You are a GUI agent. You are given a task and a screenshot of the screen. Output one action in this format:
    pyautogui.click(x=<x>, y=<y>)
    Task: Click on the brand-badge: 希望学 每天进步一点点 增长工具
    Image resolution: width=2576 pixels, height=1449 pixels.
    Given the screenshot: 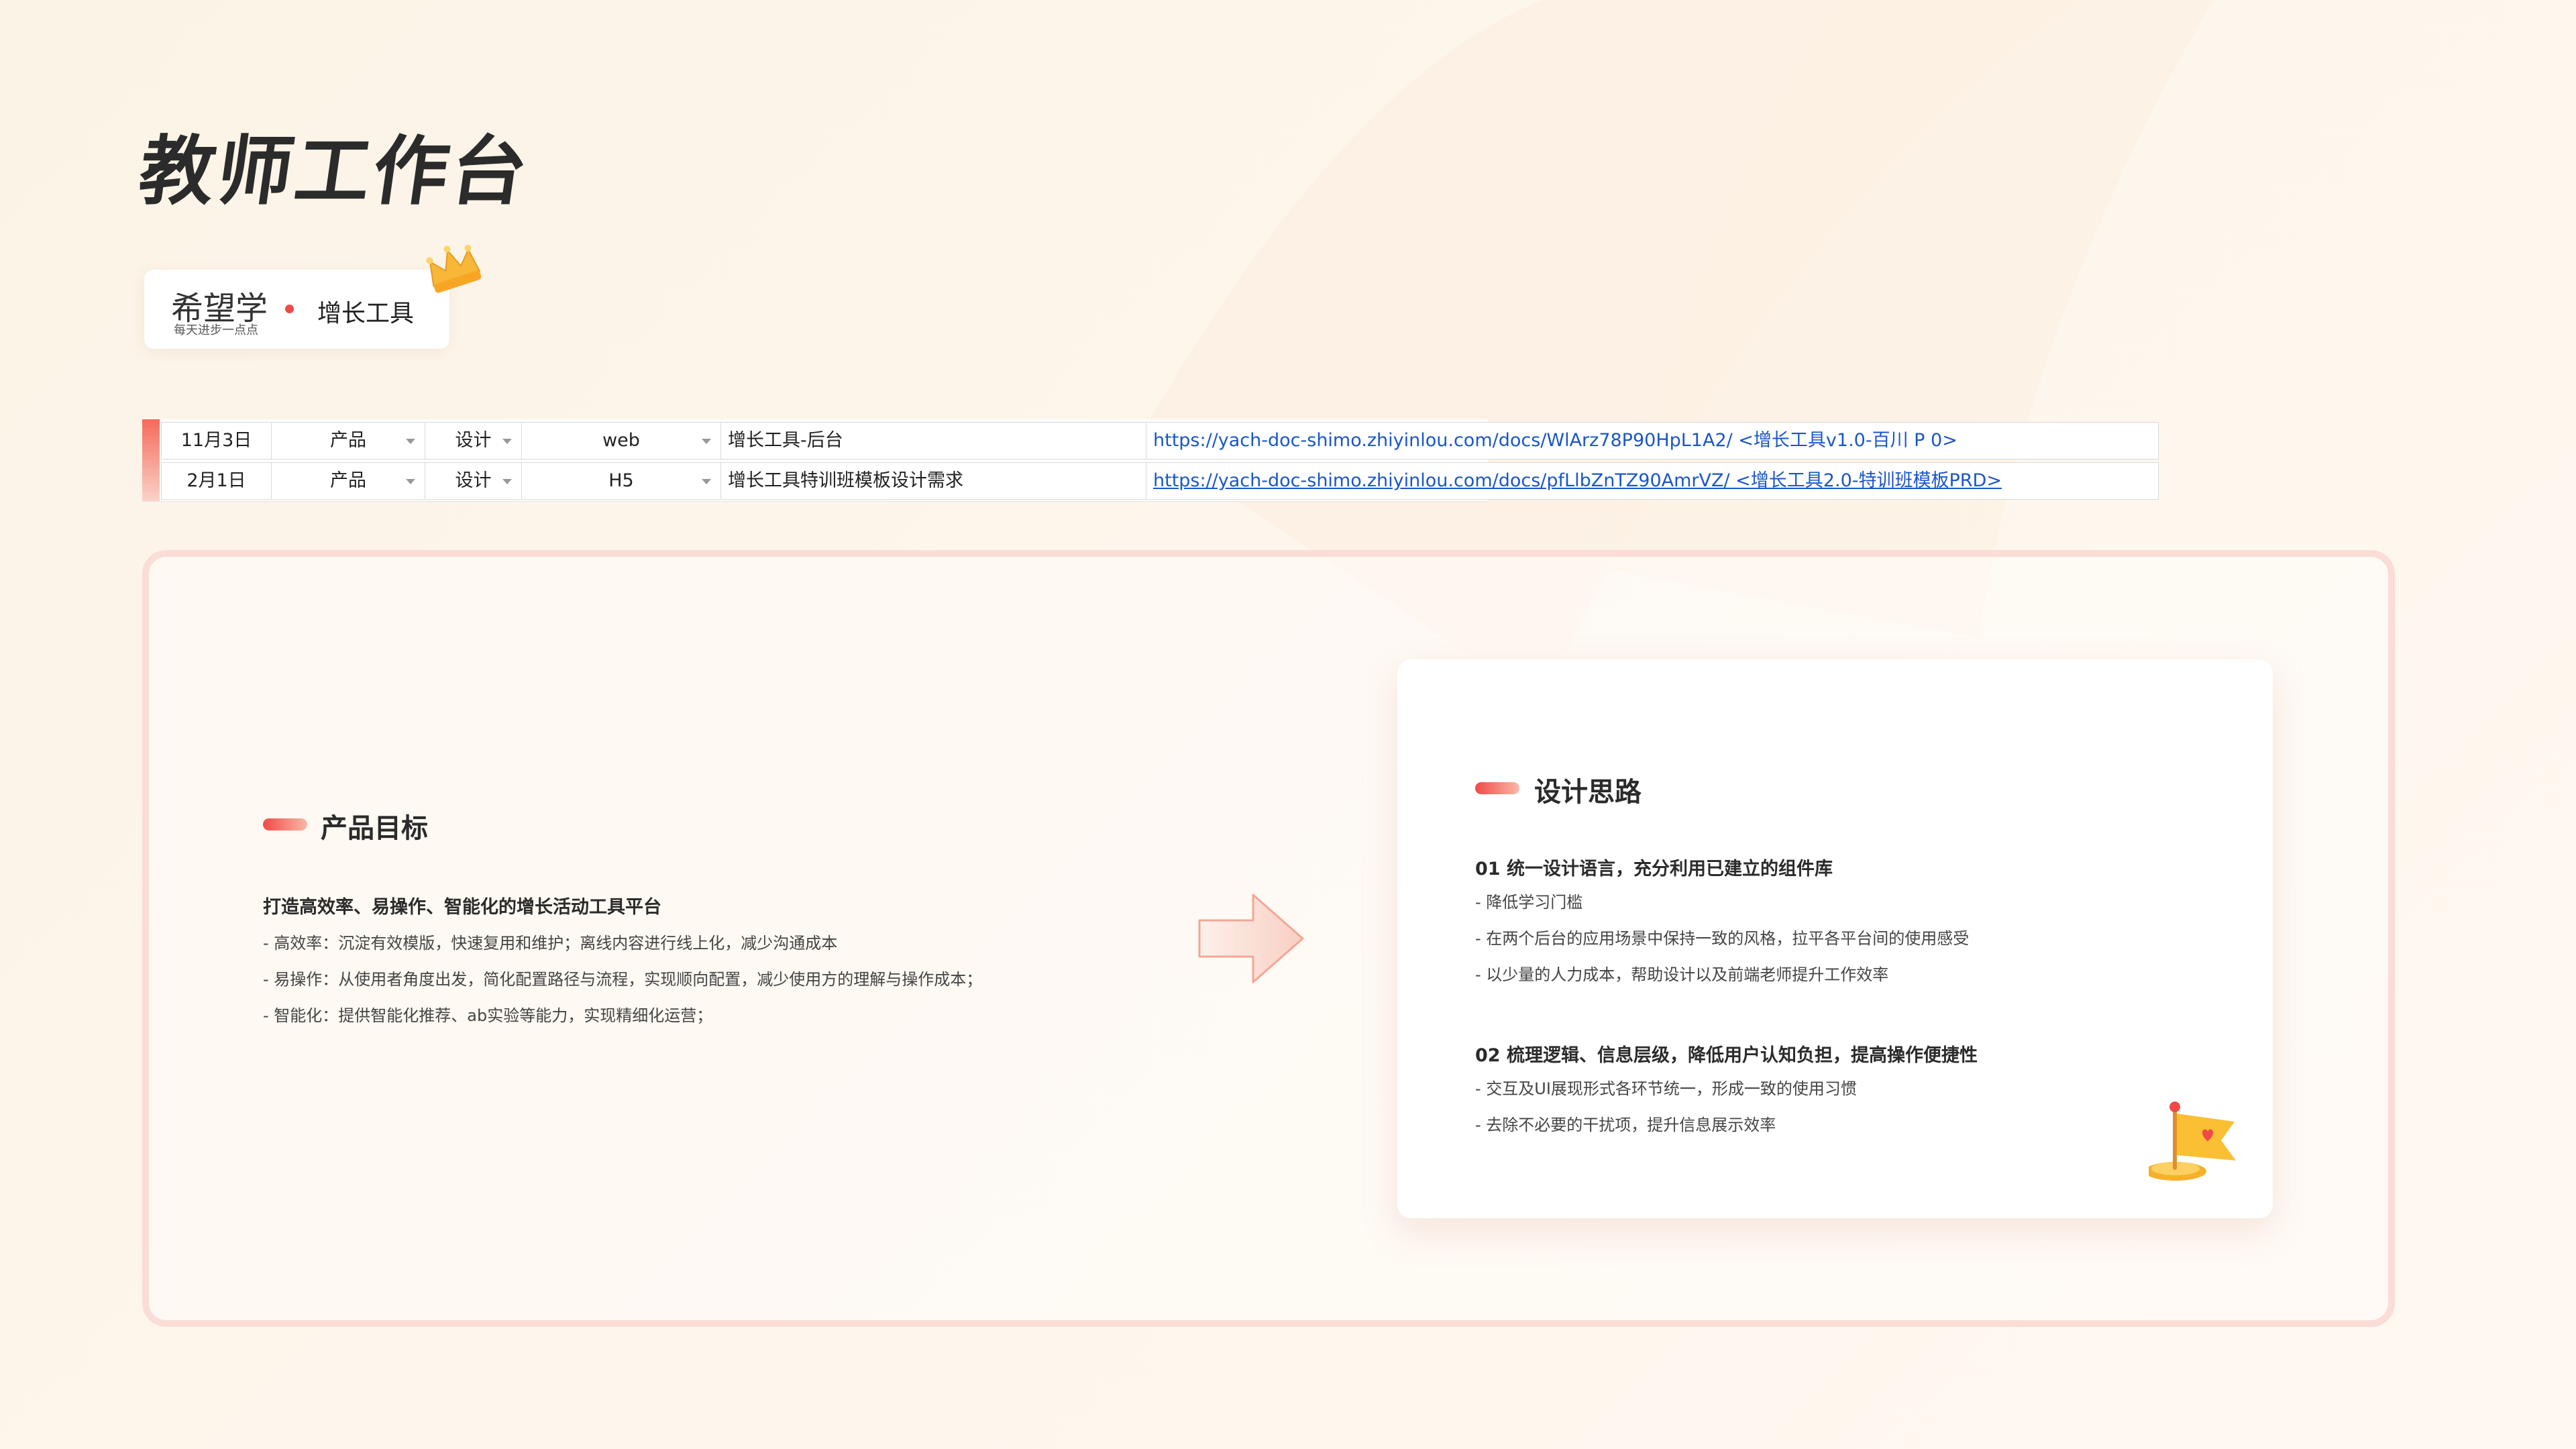 What is the action you would take?
    pyautogui.click(x=296, y=309)
    